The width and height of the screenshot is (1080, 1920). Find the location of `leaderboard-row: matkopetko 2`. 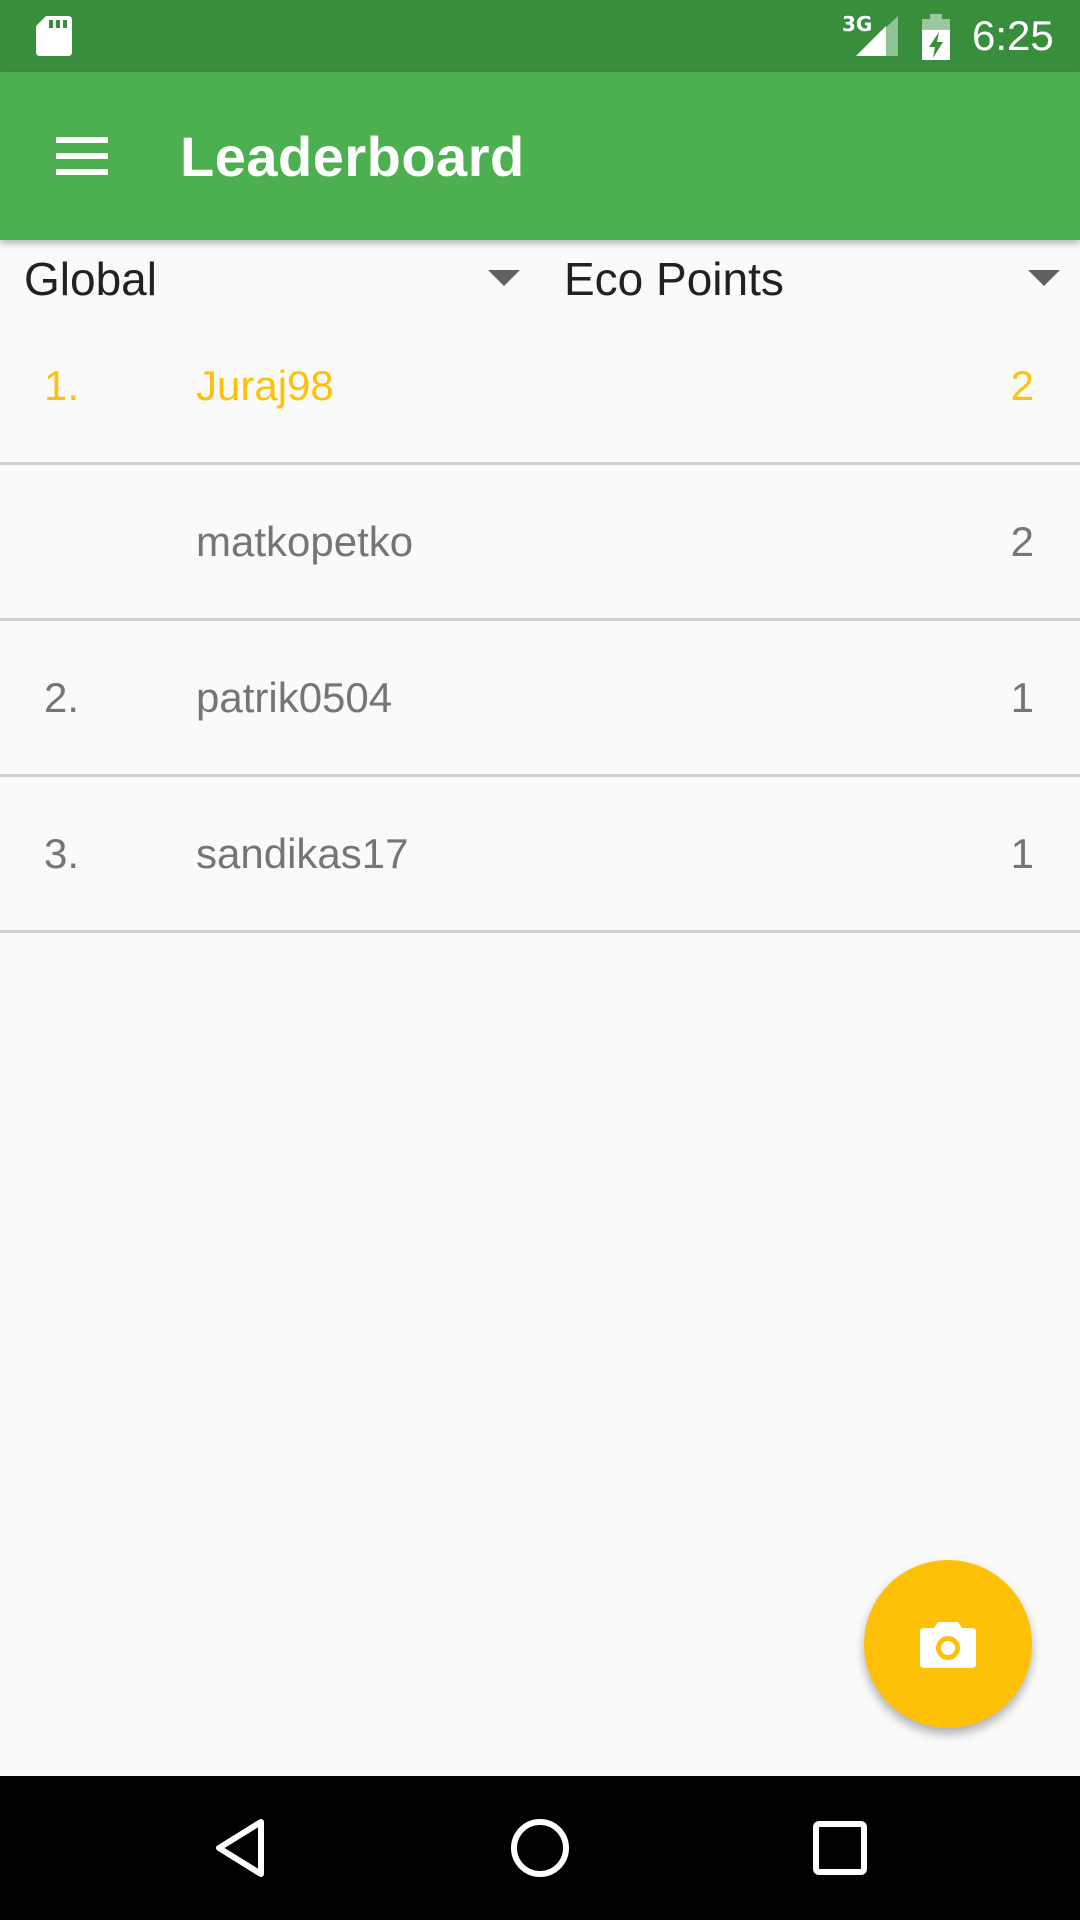

leaderboard-row: matkopetko 2 is located at coordinates (540, 544).